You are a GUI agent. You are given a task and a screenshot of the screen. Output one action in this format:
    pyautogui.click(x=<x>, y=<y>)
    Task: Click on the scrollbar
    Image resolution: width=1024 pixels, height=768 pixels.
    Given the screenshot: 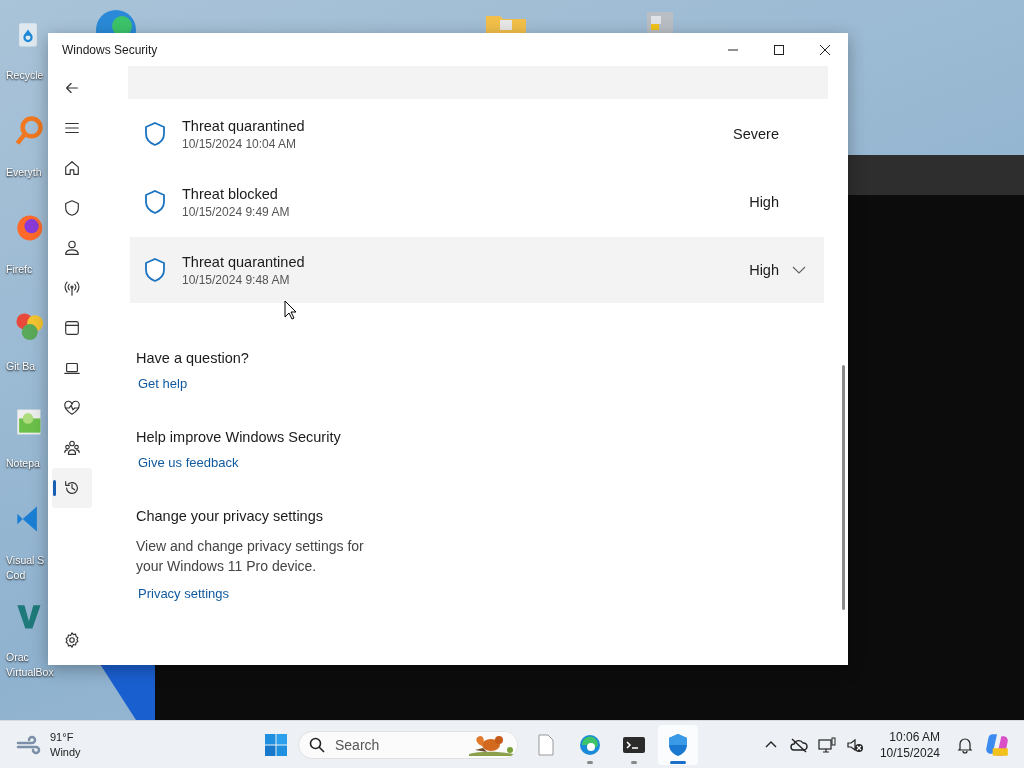 What is the action you would take?
    pyautogui.click(x=843, y=487)
    